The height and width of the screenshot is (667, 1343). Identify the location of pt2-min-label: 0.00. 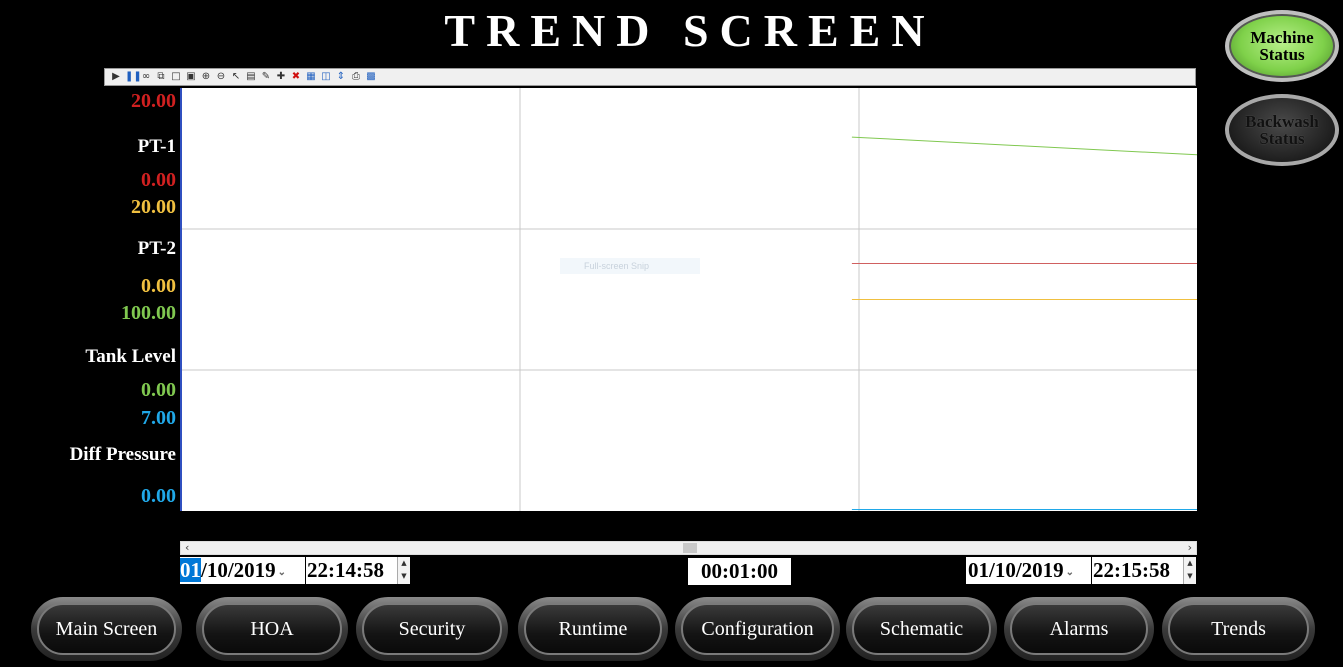
(158, 286).